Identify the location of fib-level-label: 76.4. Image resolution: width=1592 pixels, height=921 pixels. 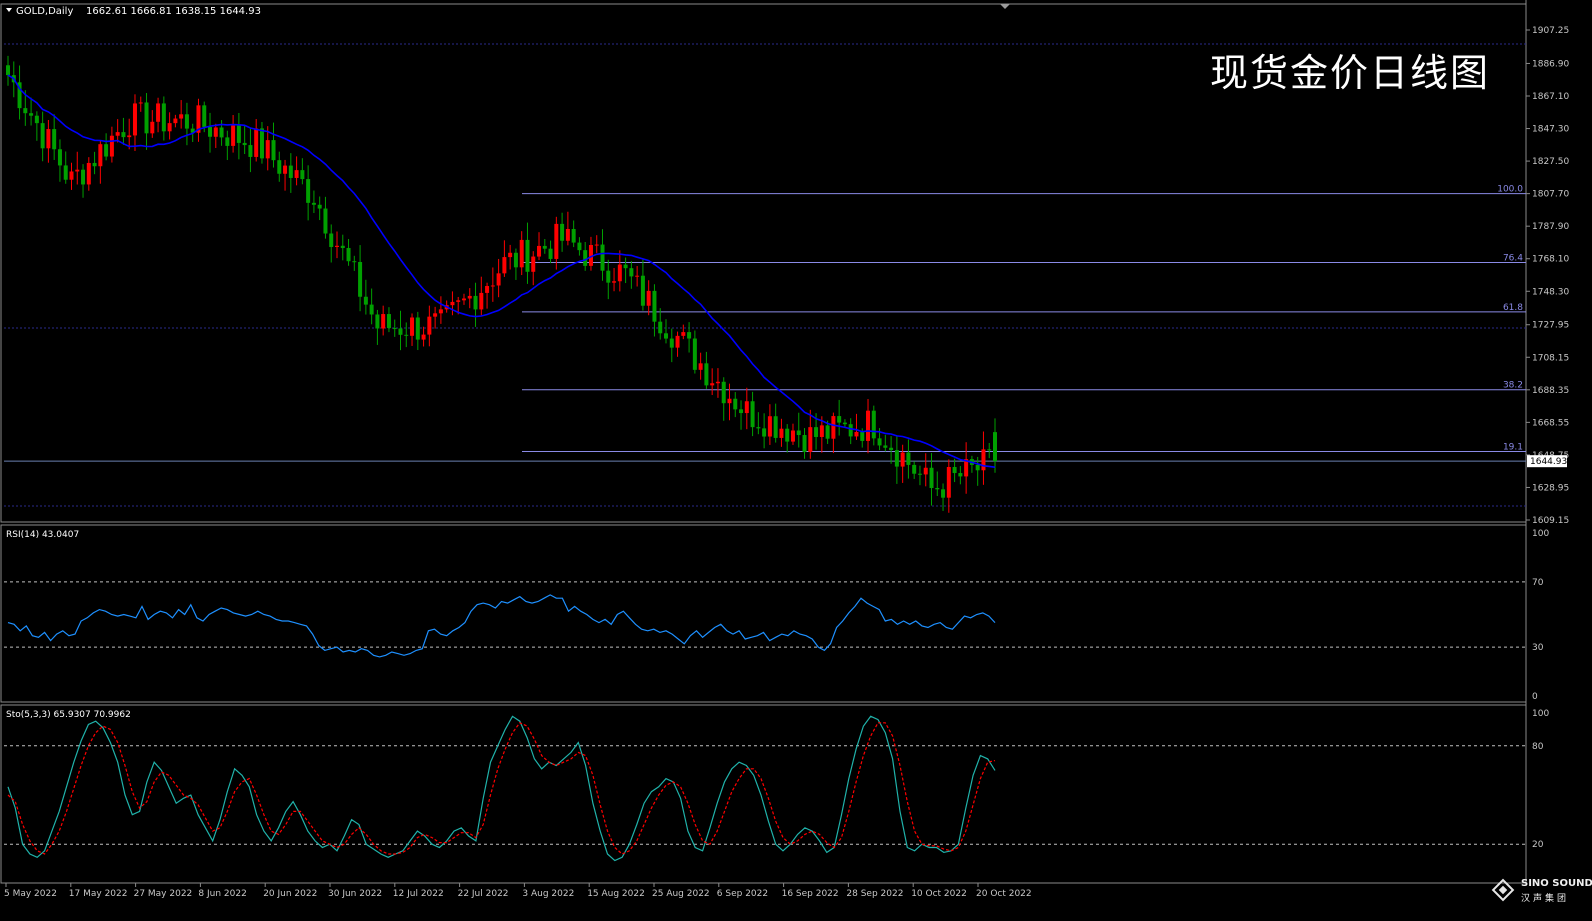
(1513, 259).